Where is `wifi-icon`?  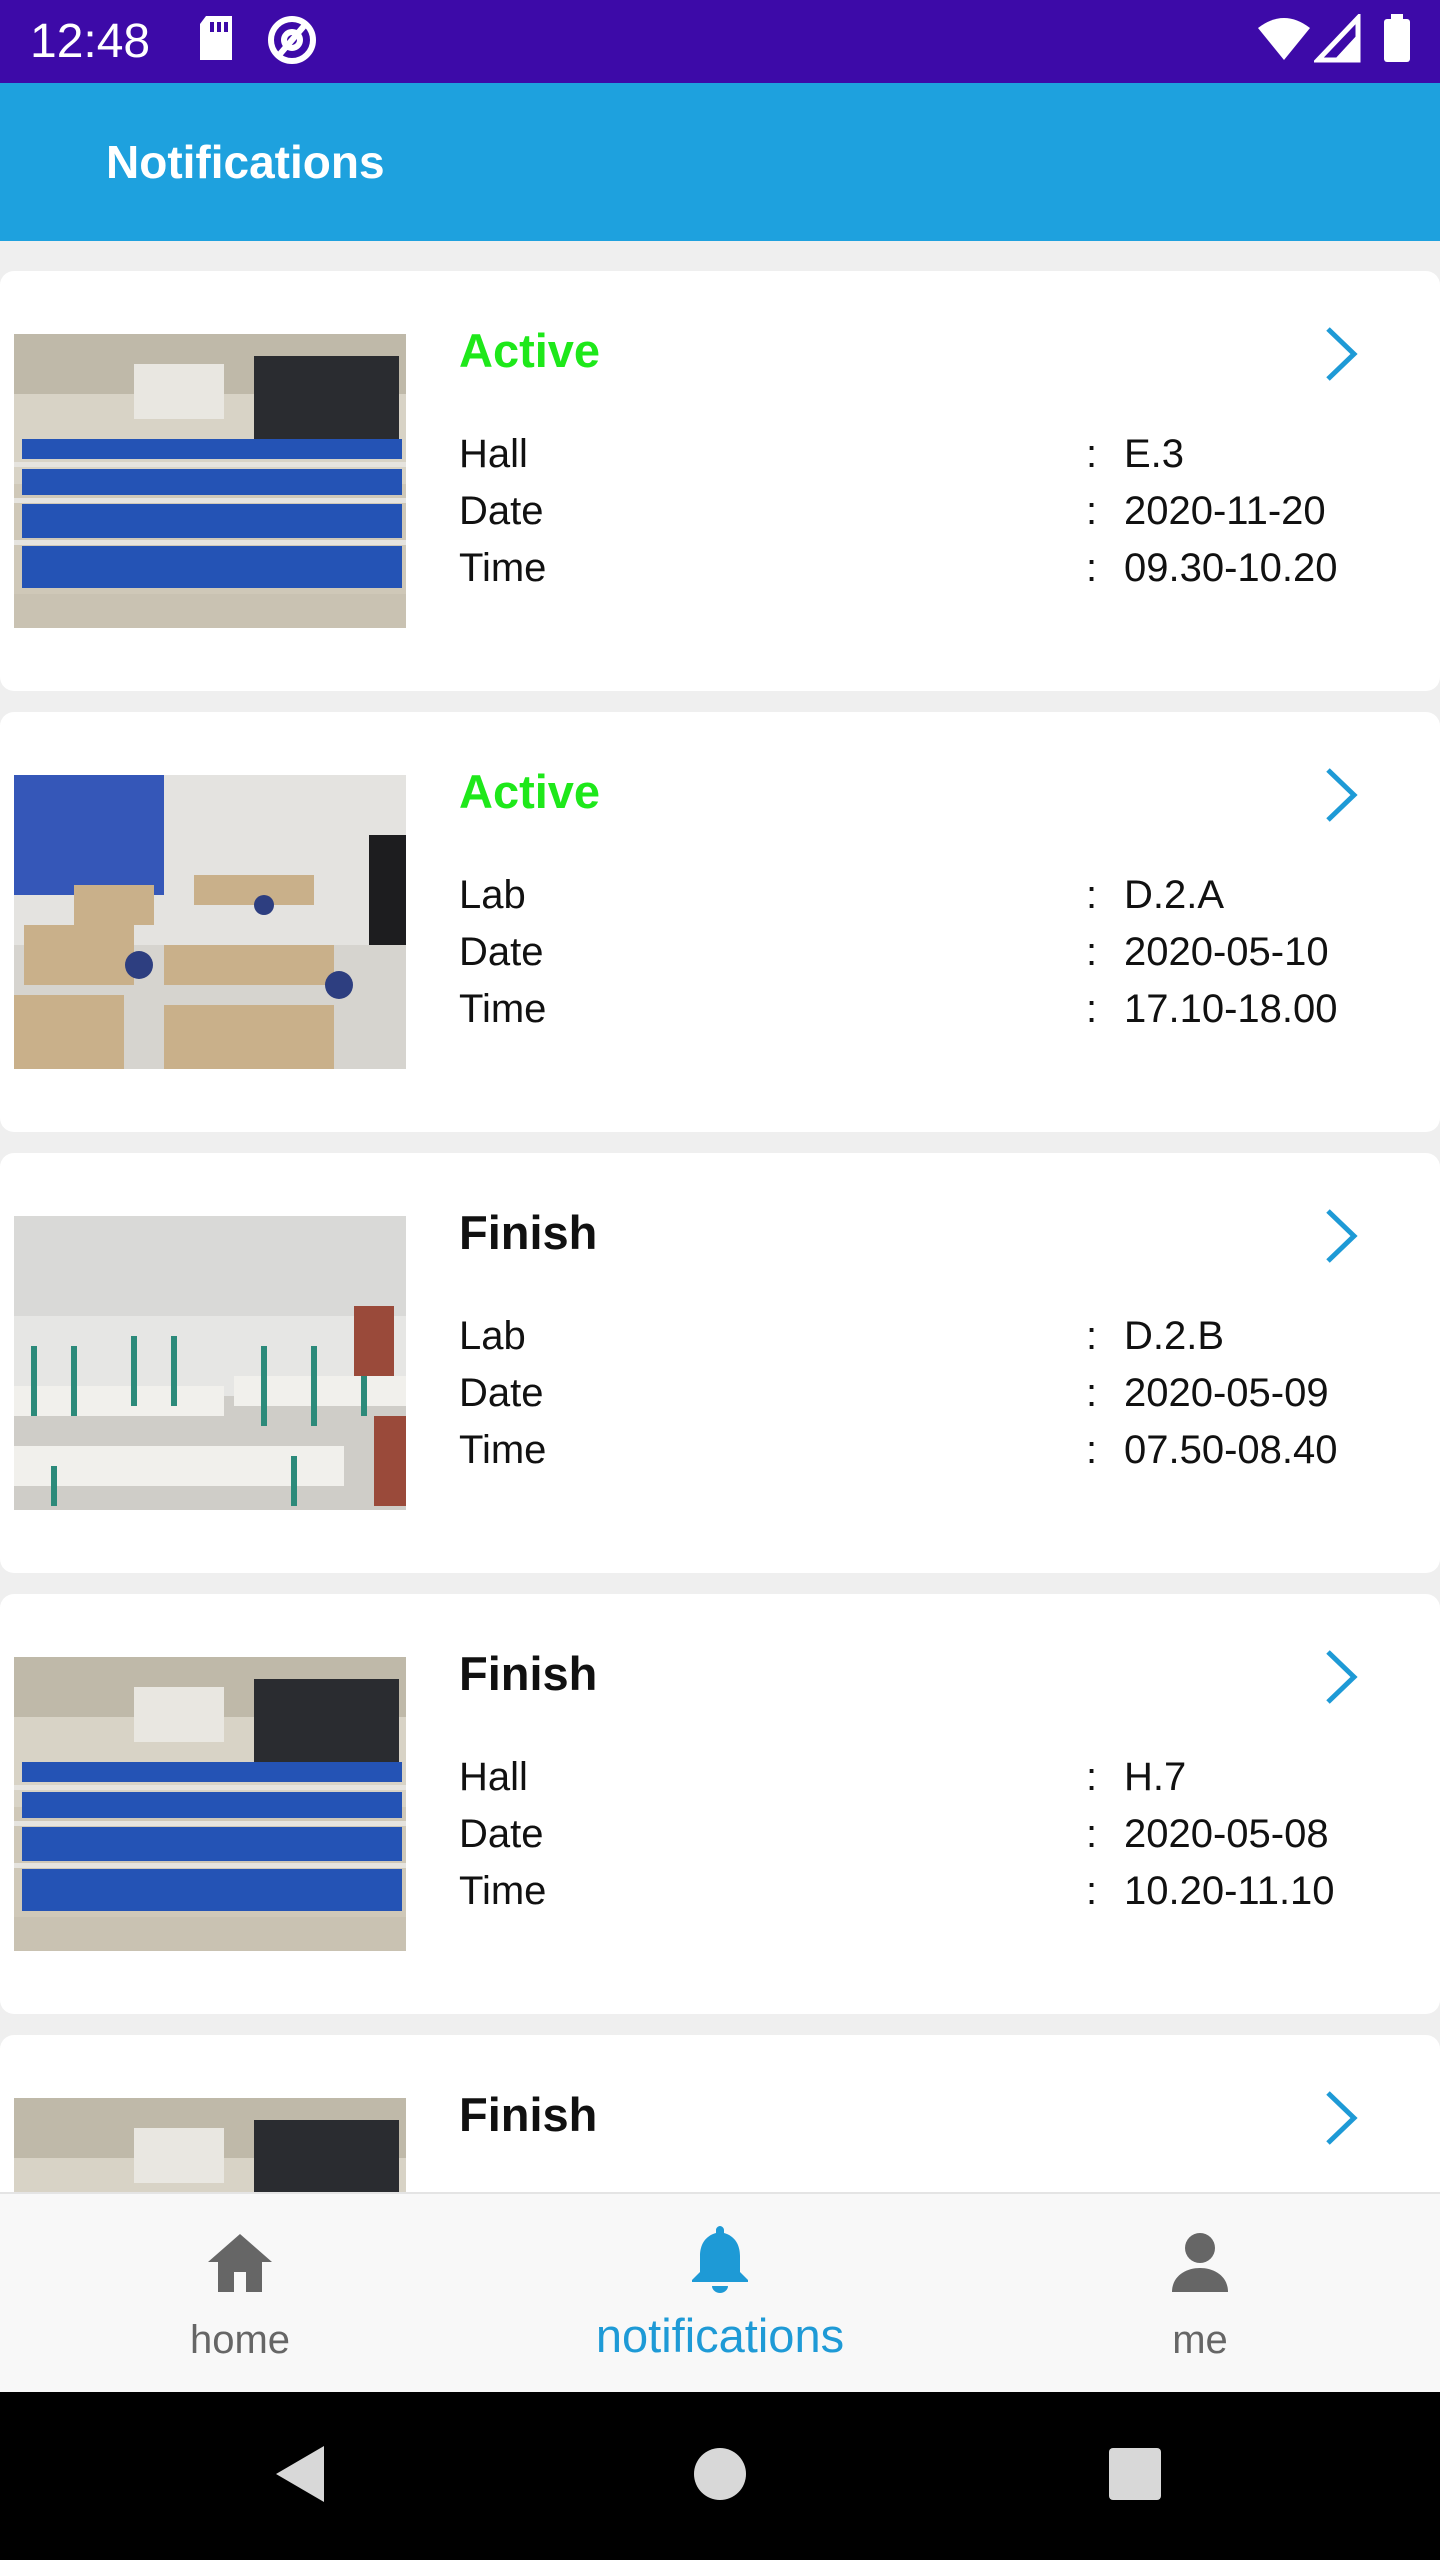 wifi-icon is located at coordinates (1284, 41).